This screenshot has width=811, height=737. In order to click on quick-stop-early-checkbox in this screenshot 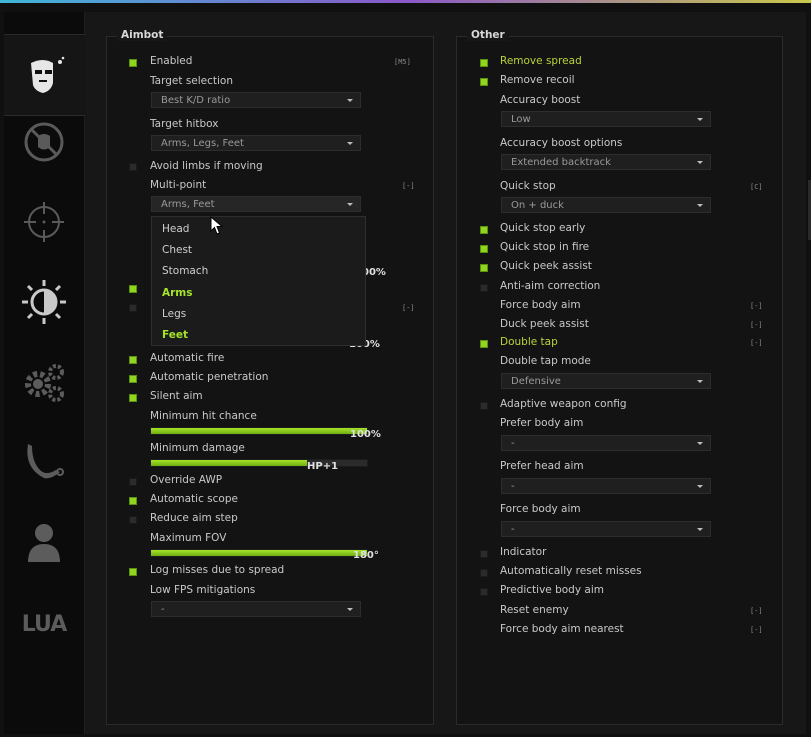, I will do `click(484, 230)`.